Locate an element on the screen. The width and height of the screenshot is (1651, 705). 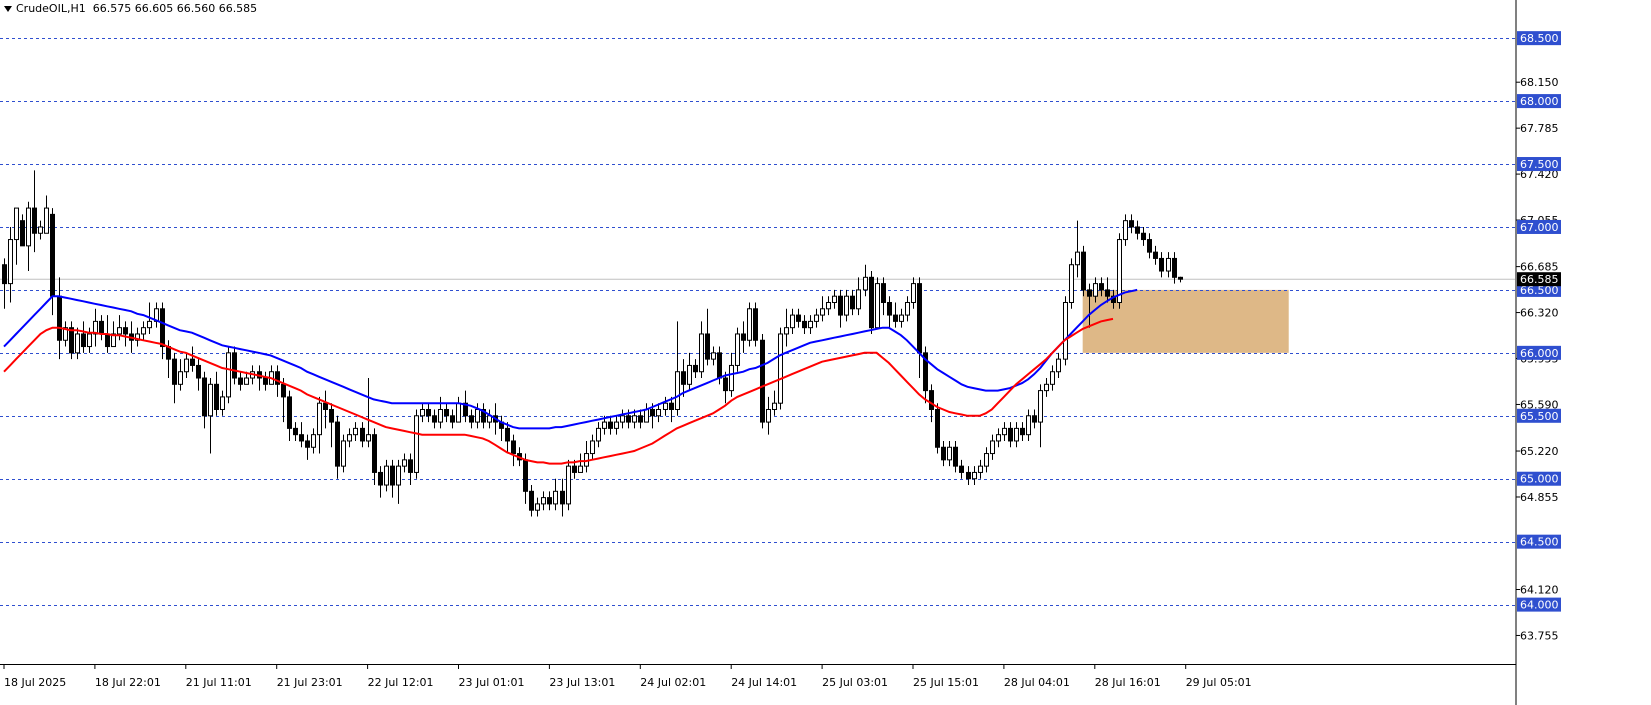
time-tick-label: 18 Jul 2025 is located at coordinates (35, 682).